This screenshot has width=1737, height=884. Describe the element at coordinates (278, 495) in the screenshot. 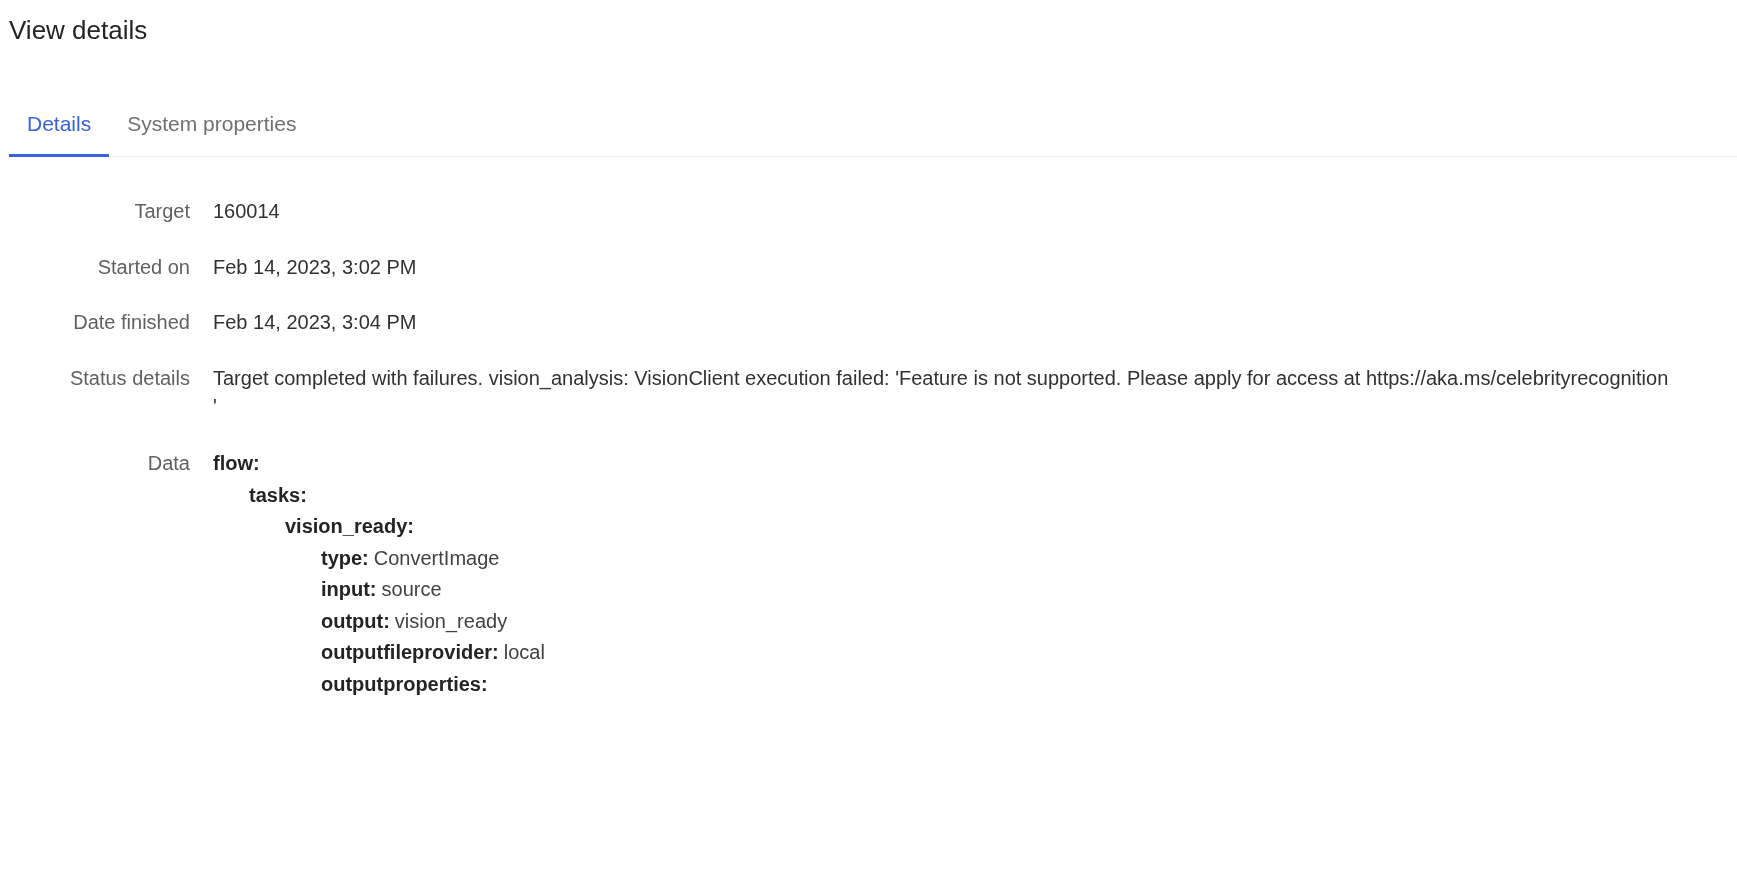

I see `property-key: tasks:` at that location.